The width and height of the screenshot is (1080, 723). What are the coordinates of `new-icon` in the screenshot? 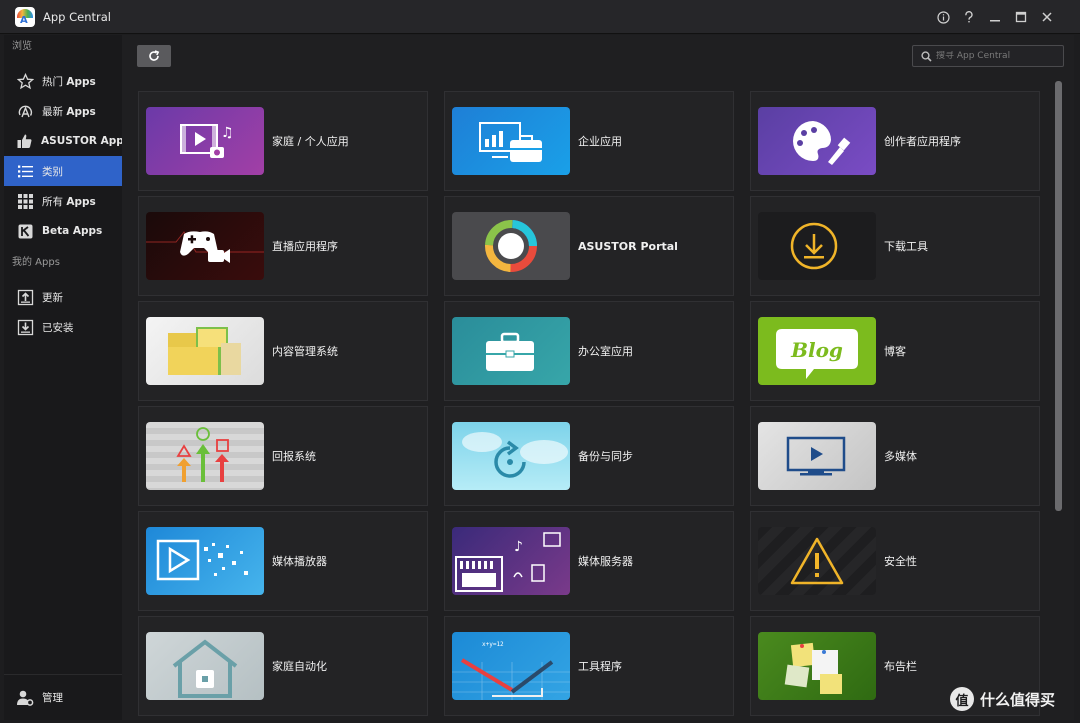 It's located at (25, 111).